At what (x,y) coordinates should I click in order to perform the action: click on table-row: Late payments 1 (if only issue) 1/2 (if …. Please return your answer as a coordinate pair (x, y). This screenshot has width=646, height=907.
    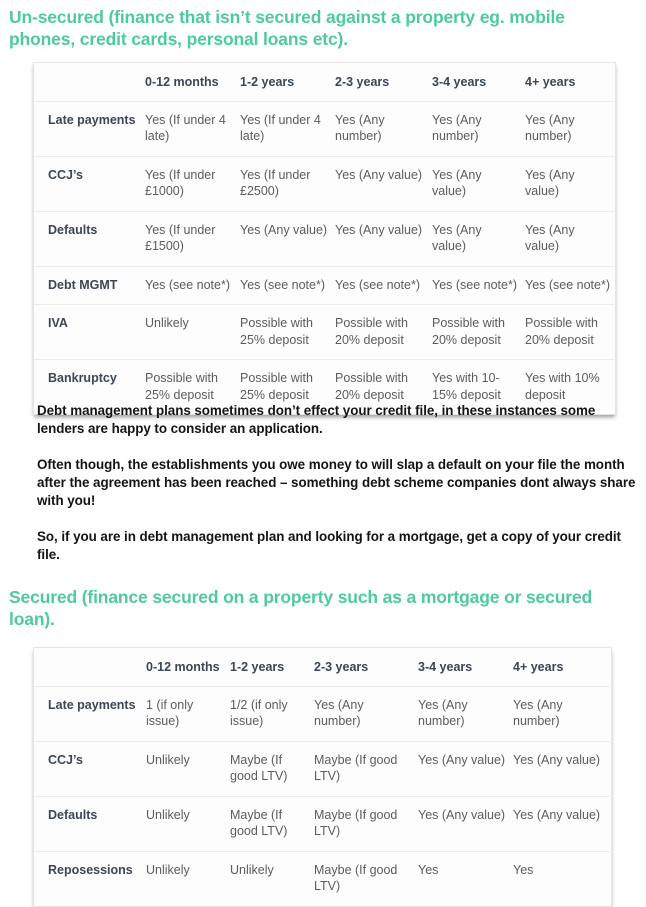
    Looking at the image, I should click on (323, 714).